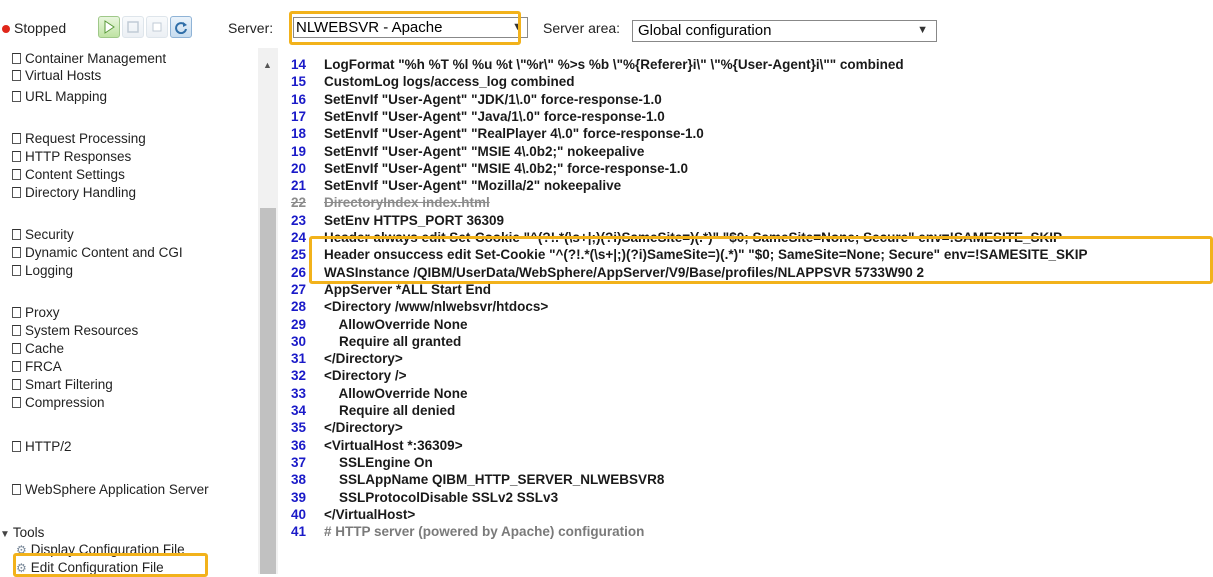  Describe the element at coordinates (298, 64) in the screenshot. I see `line-number: 14` at that location.